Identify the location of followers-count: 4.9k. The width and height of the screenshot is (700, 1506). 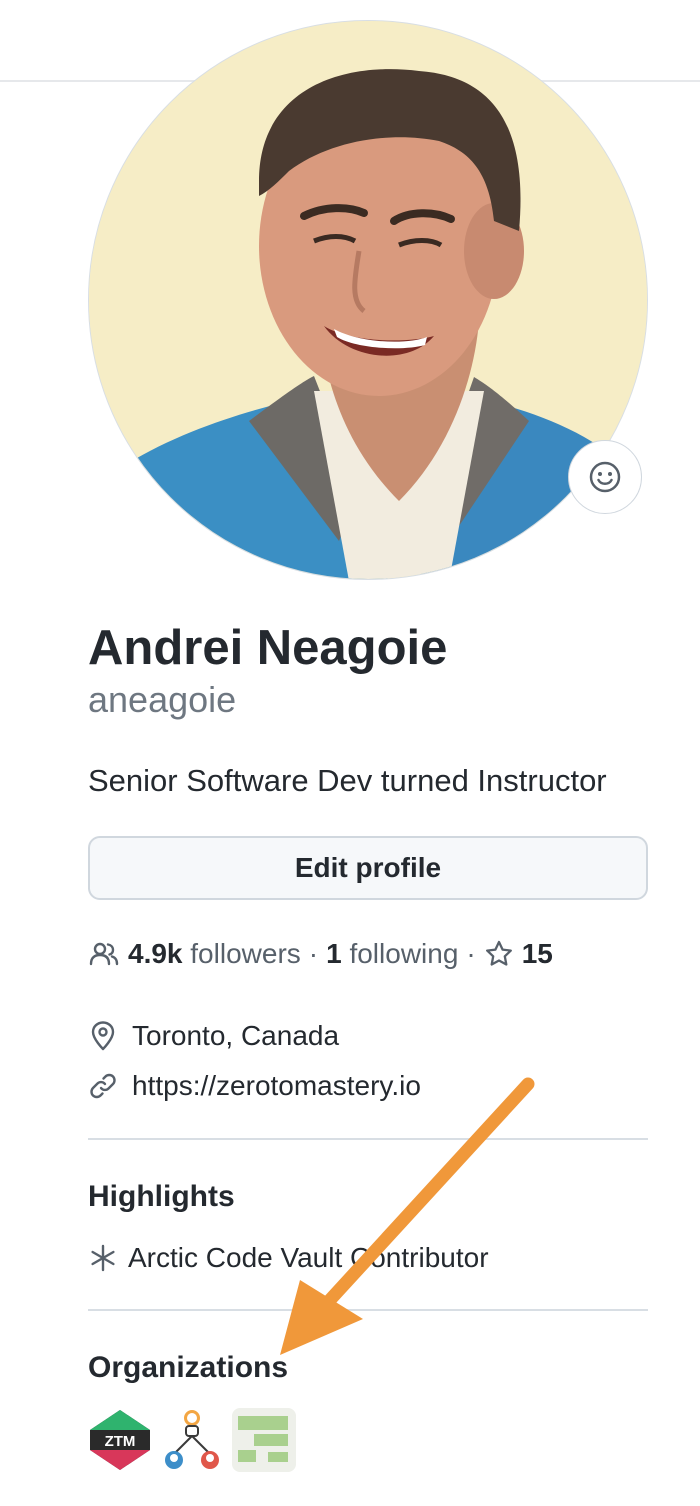
(155, 953).